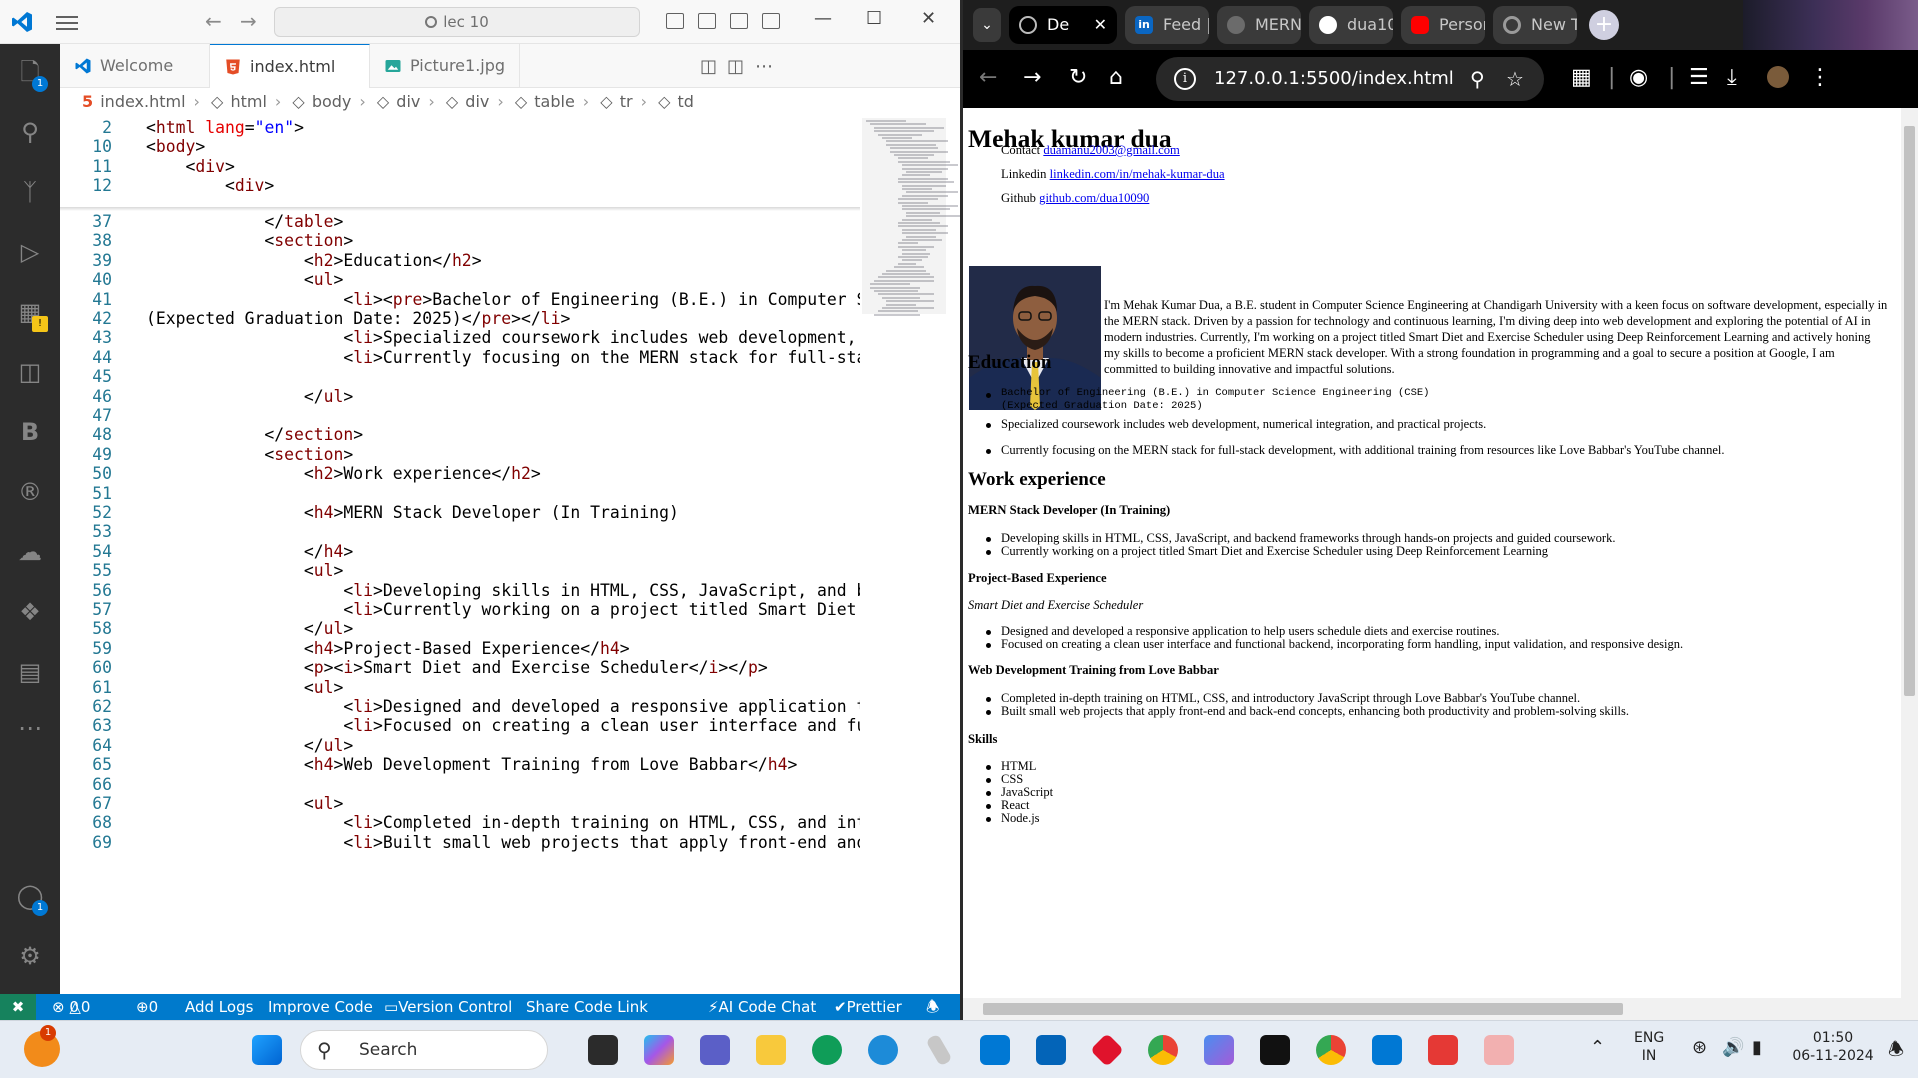 Image resolution: width=1918 pixels, height=1078 pixels. What do you see at coordinates (603, 1050) in the screenshot?
I see `task-view-icon` at bounding box center [603, 1050].